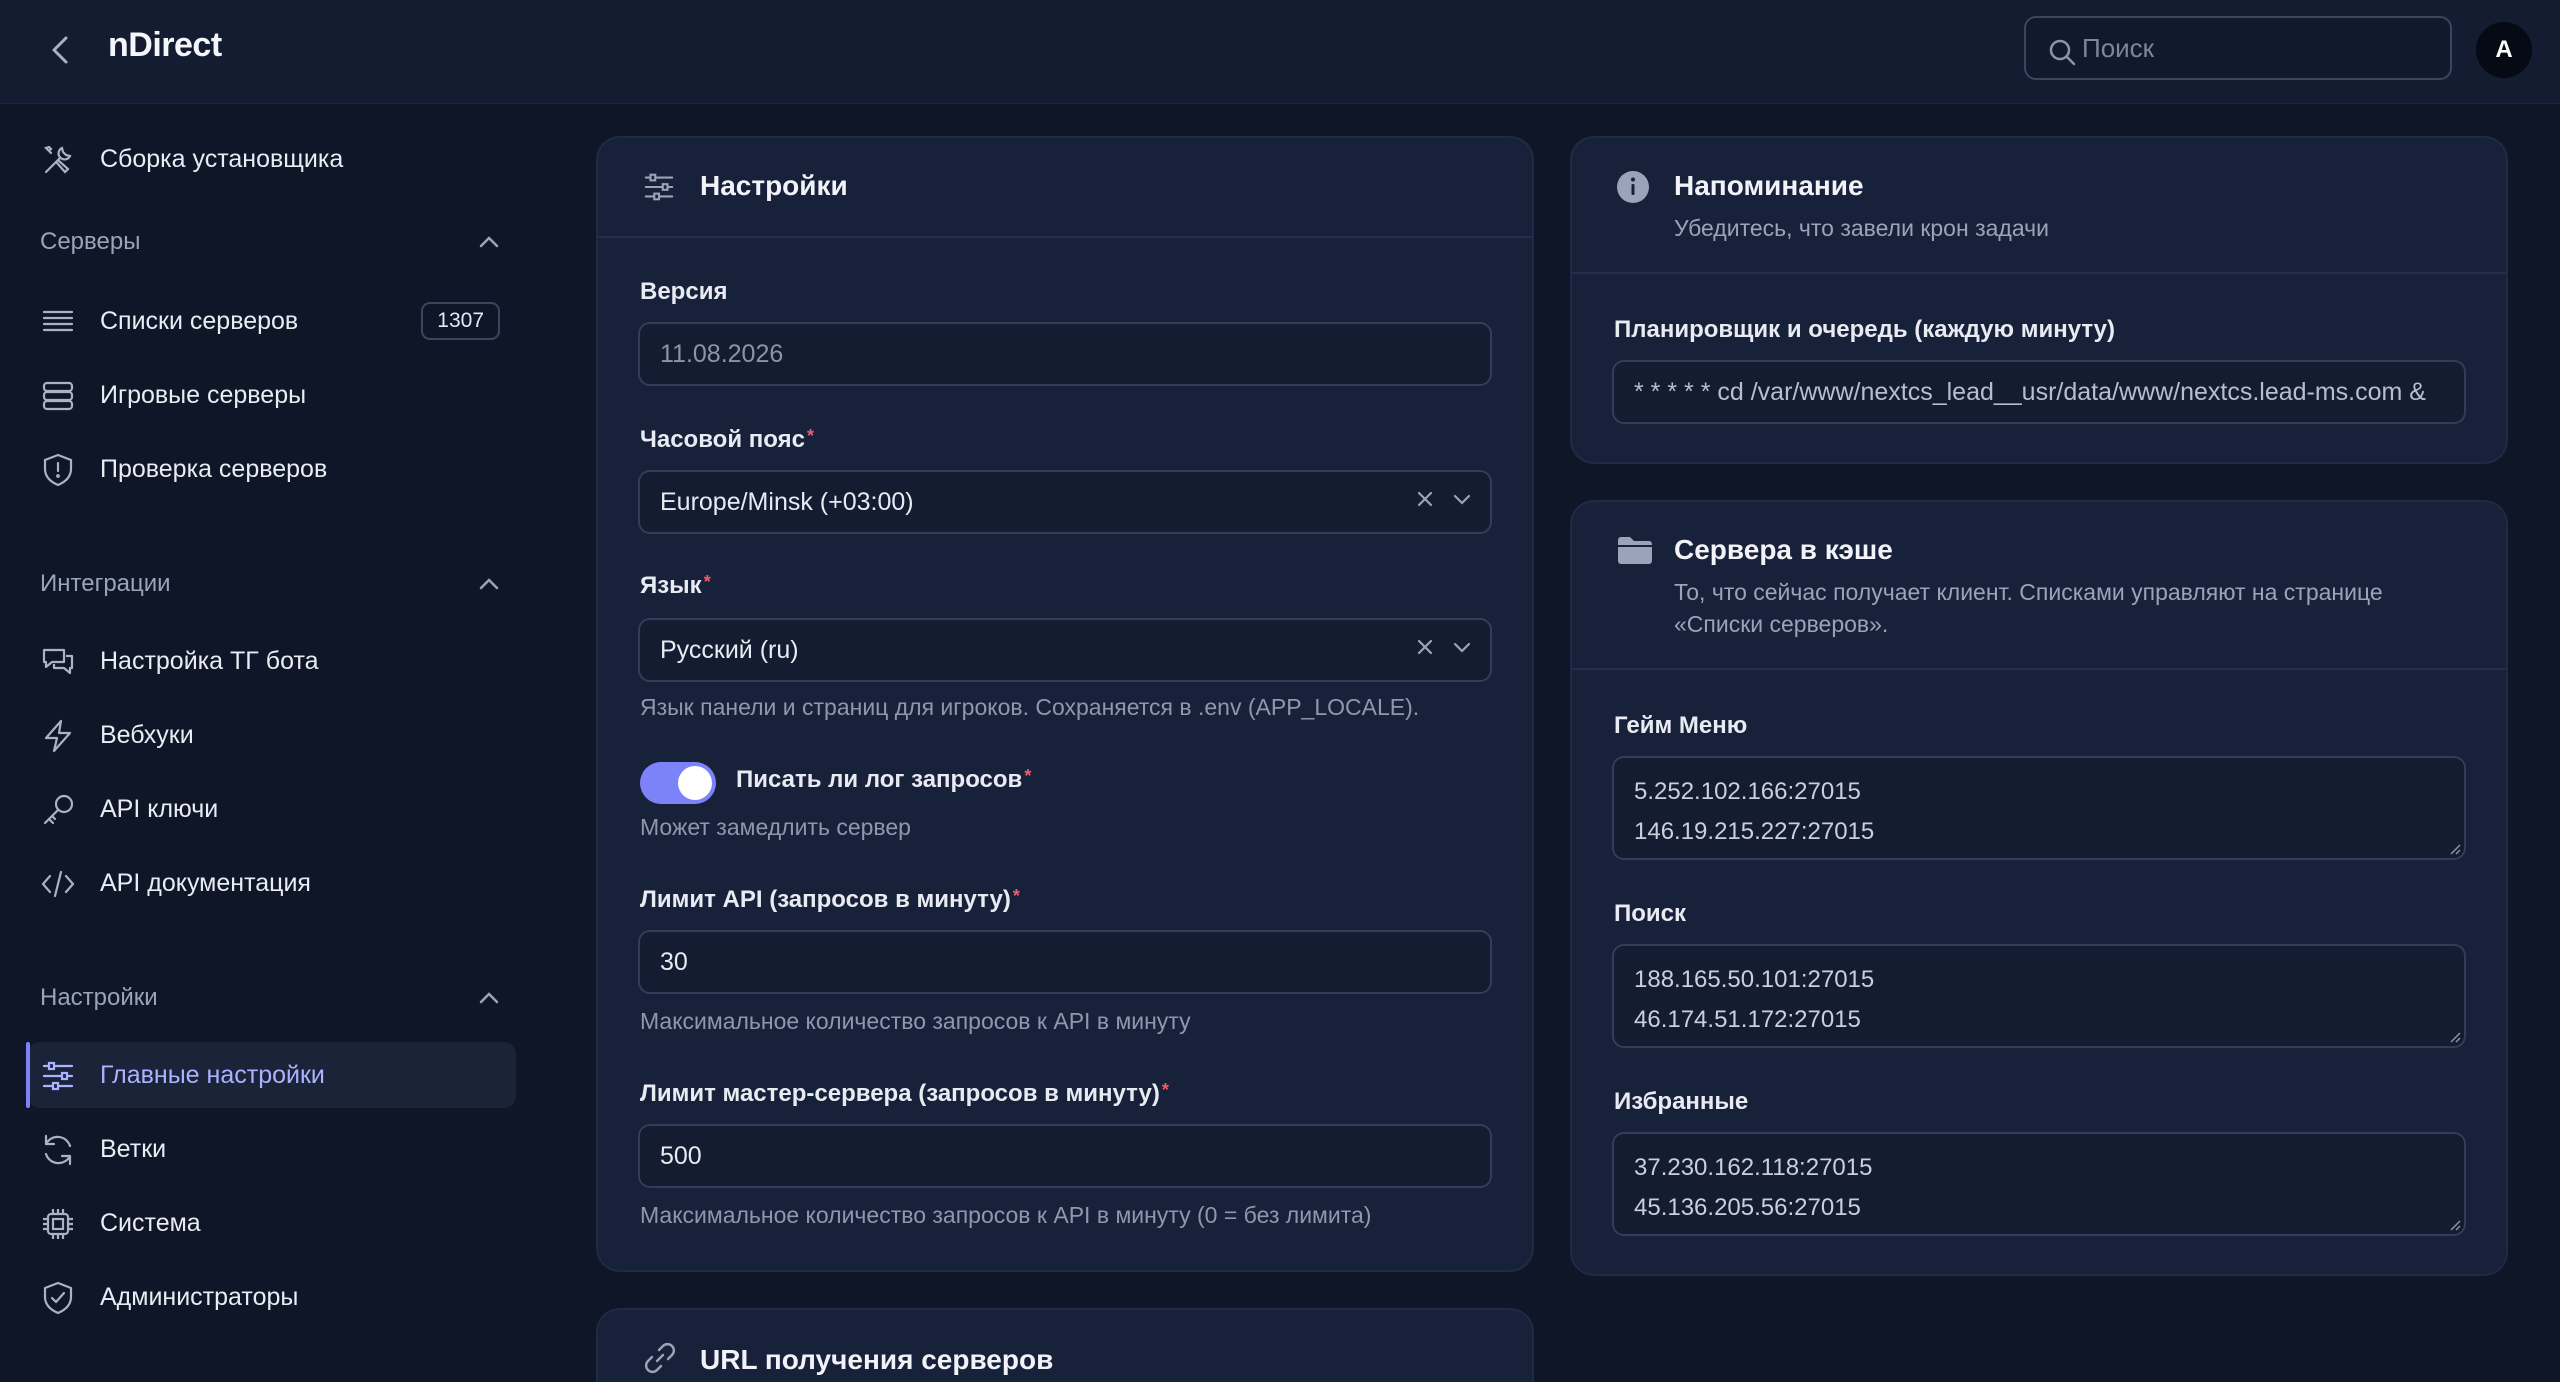 This screenshot has height=1382, width=2560. I want to click on cache-card-title: Сервера в кэше, so click(1783, 549).